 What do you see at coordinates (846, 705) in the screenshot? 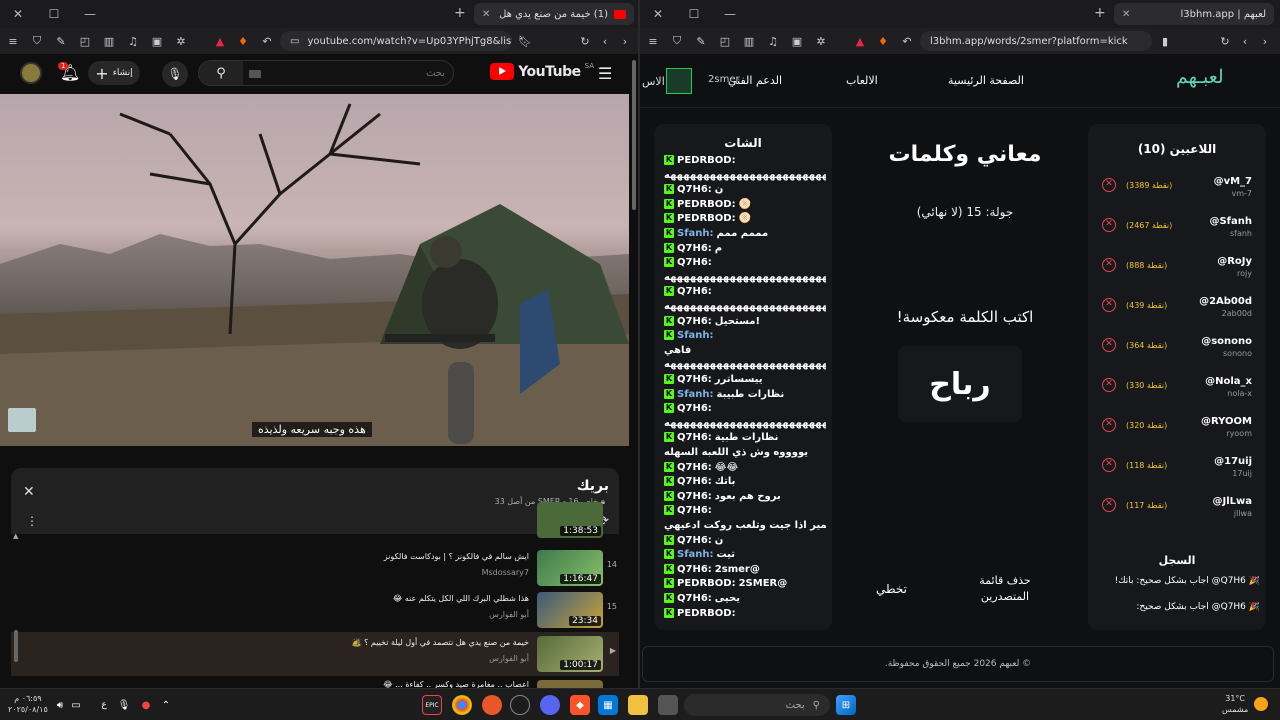
I see `start-icon: ⊞` at bounding box center [846, 705].